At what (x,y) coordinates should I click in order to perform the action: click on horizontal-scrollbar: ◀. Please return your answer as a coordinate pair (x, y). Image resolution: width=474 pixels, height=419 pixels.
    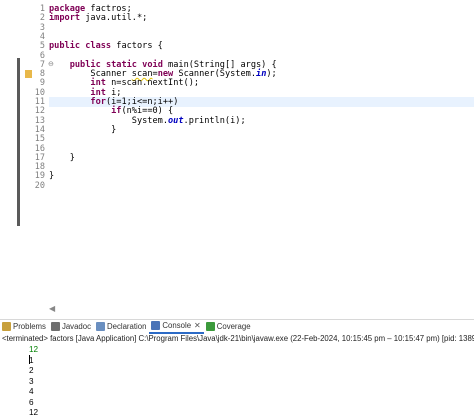
    Looking at the image, I should click on (261, 309).